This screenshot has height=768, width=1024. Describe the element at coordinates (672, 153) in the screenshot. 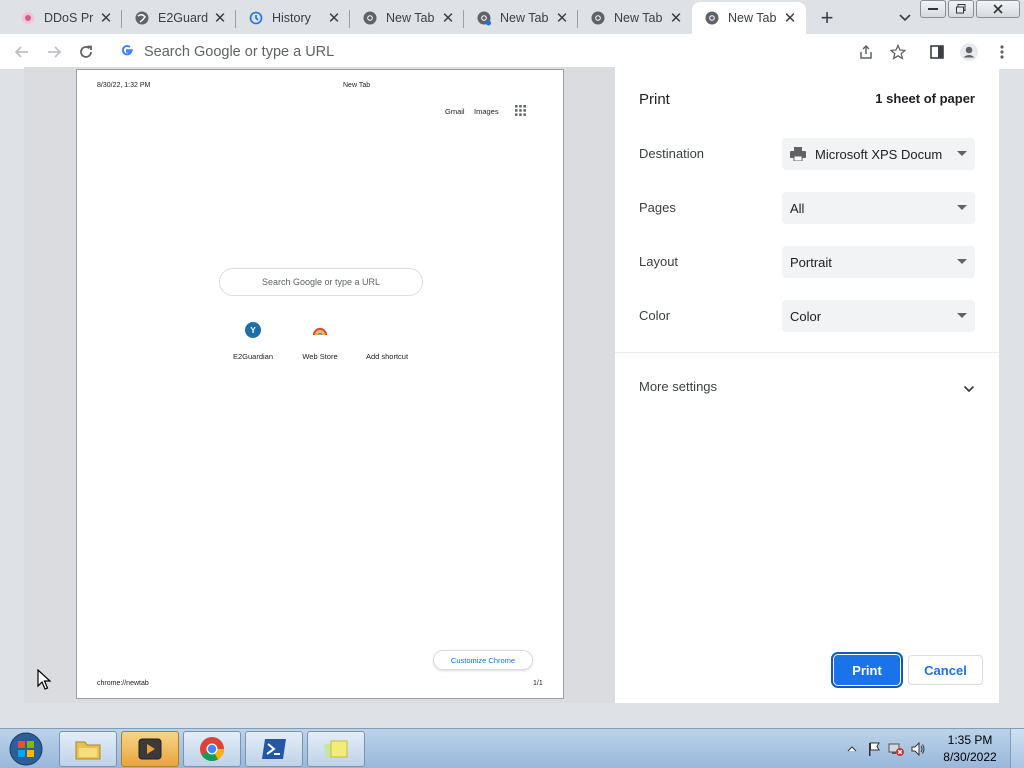

I see `destination-label: Destination` at that location.